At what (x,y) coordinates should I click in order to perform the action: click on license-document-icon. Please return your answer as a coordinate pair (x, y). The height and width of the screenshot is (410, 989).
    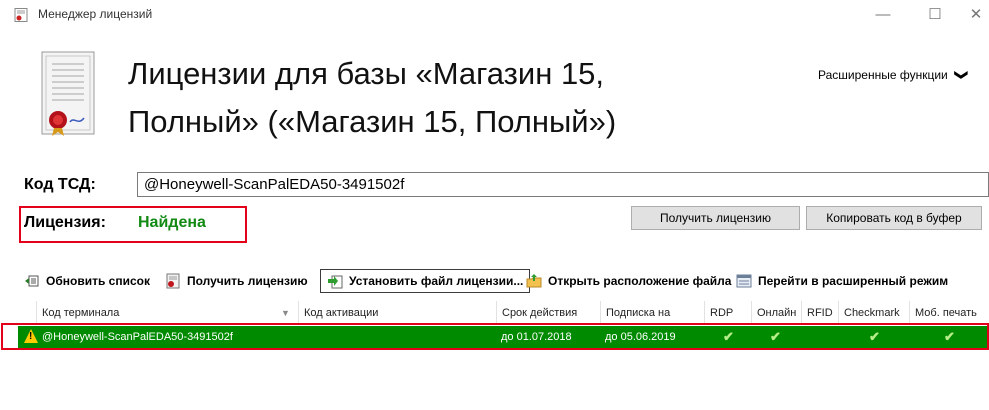
    Looking at the image, I should click on (68, 93).